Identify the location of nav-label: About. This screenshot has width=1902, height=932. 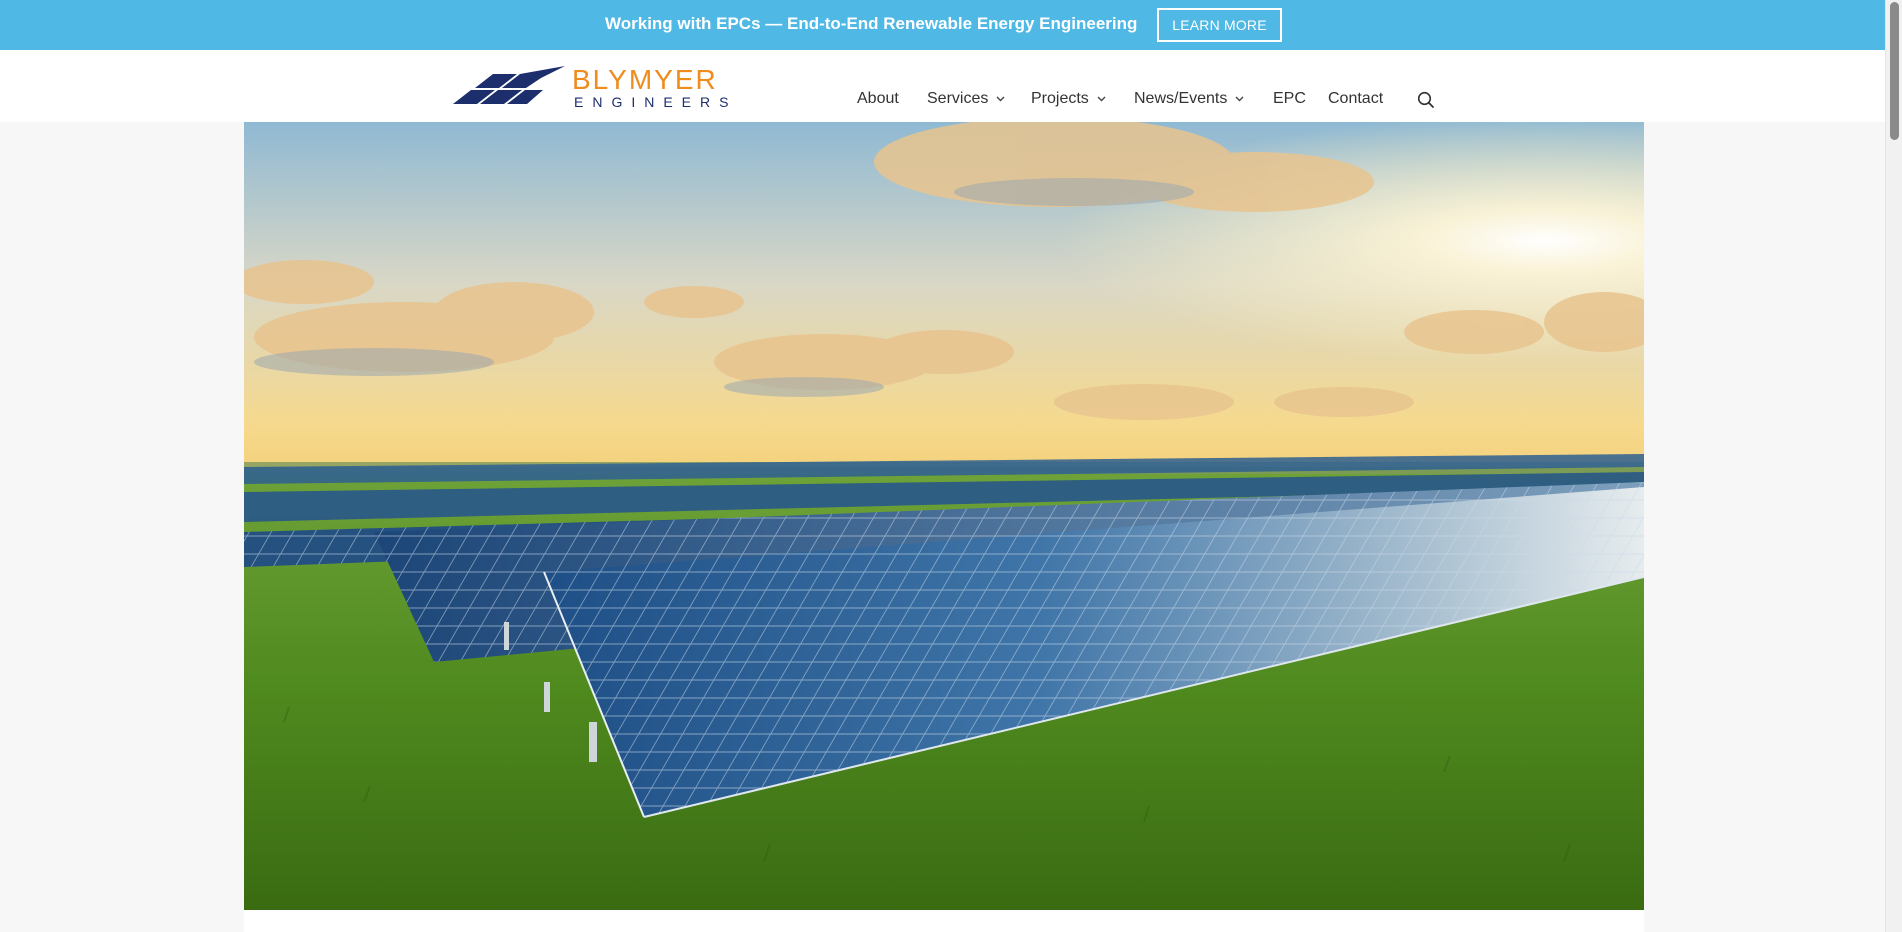
(878, 98).